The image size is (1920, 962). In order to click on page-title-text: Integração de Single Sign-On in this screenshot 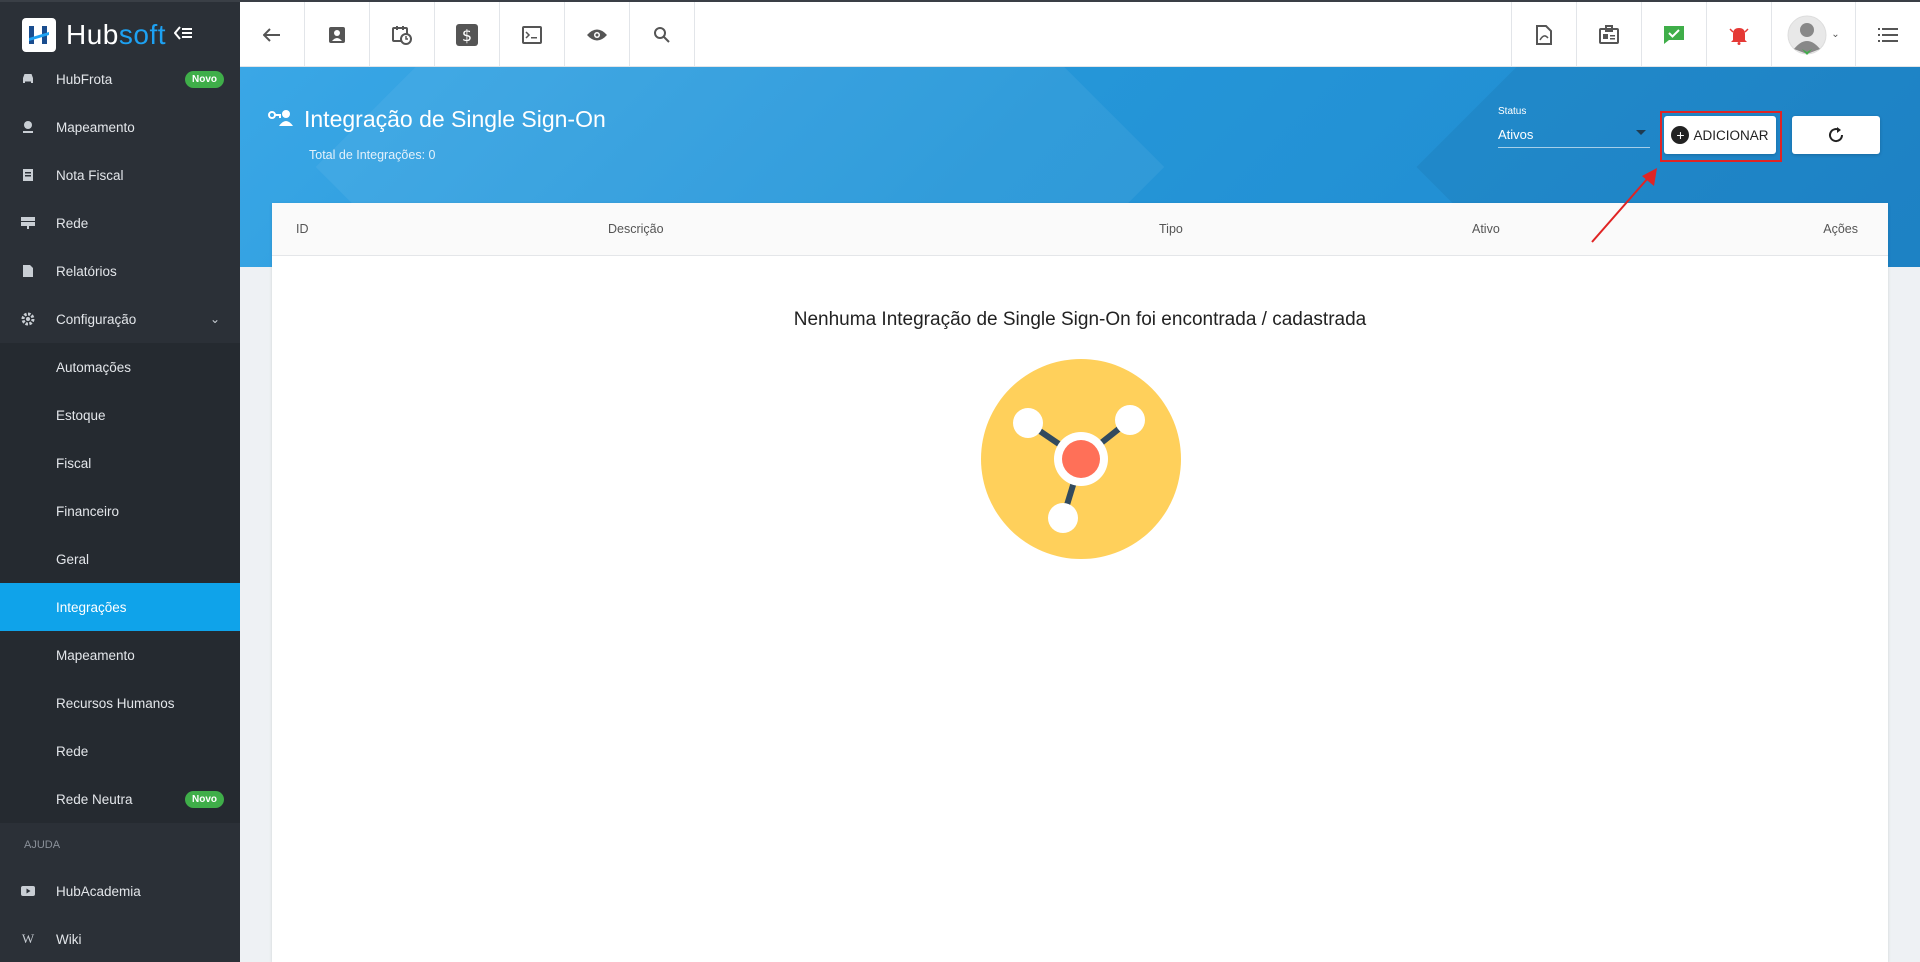, I will do `click(455, 119)`.